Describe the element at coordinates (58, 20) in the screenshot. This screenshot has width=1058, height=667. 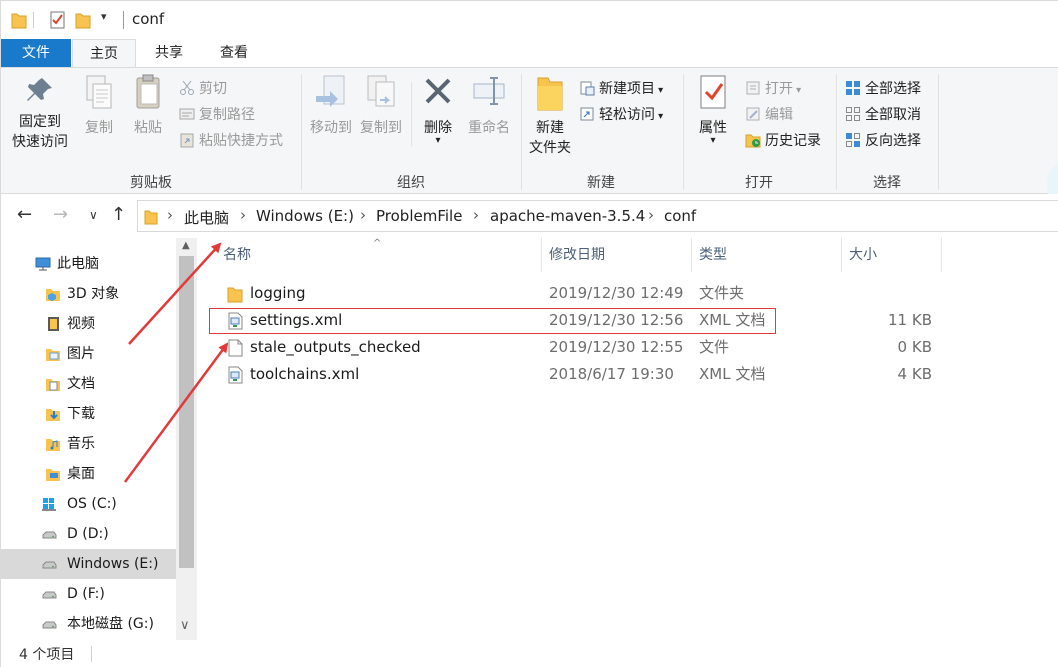
I see `properties-check-icon` at that location.